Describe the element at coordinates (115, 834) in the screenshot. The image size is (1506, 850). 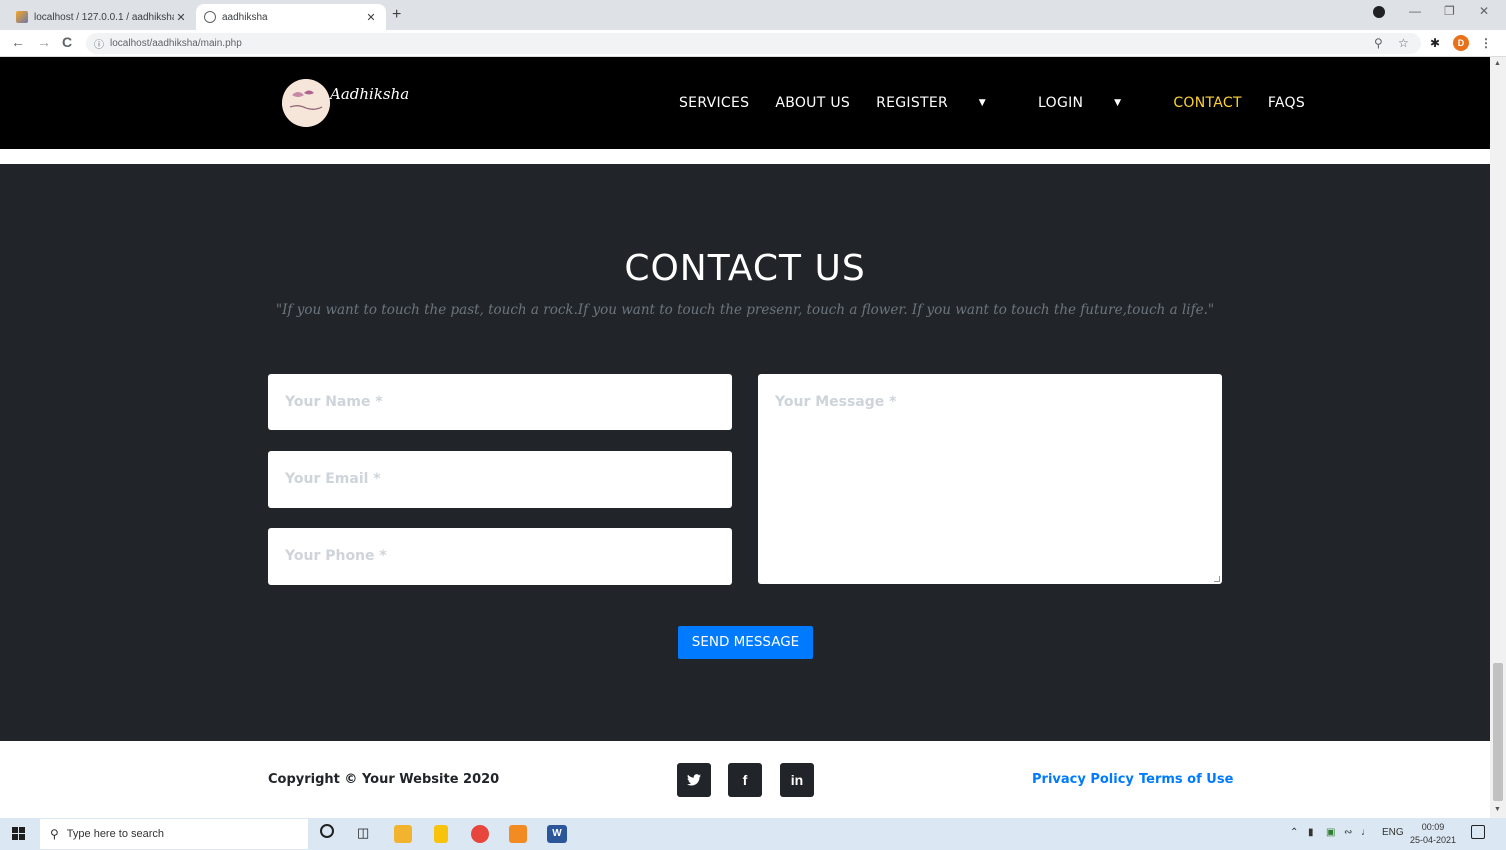
I see `taskbar-search-placeholder: Type here to search` at that location.